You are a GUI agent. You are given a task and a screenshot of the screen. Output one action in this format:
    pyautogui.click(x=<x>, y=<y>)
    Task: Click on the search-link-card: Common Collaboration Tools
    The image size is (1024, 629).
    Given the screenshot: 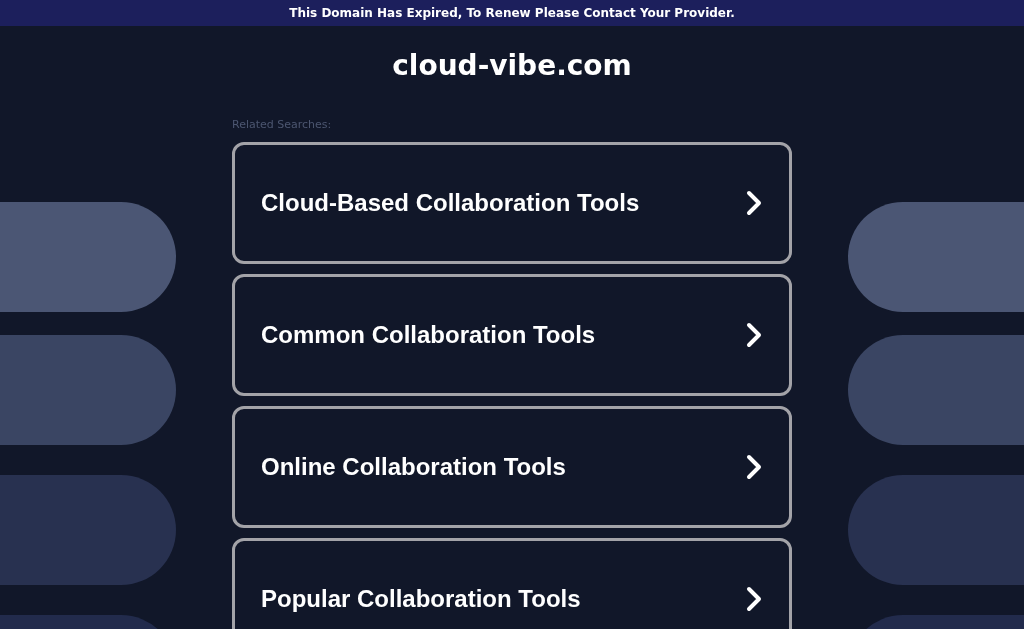 What is the action you would take?
    pyautogui.click(x=512, y=335)
    